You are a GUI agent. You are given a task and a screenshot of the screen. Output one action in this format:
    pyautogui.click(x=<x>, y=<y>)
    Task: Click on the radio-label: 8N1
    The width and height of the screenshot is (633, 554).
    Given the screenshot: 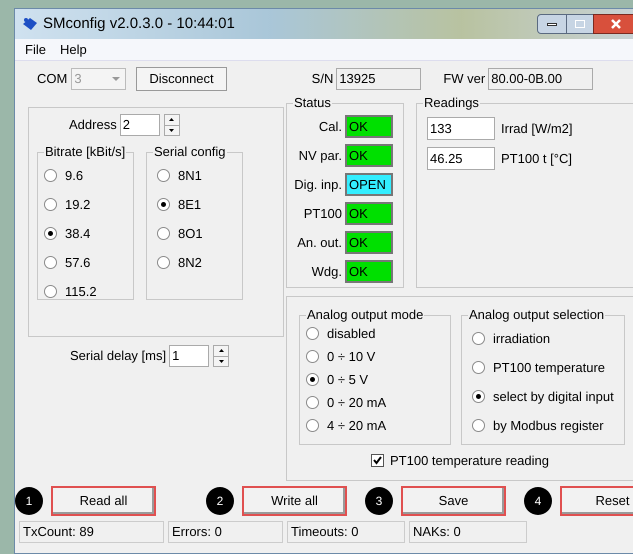 What is the action you would take?
    pyautogui.click(x=190, y=175)
    